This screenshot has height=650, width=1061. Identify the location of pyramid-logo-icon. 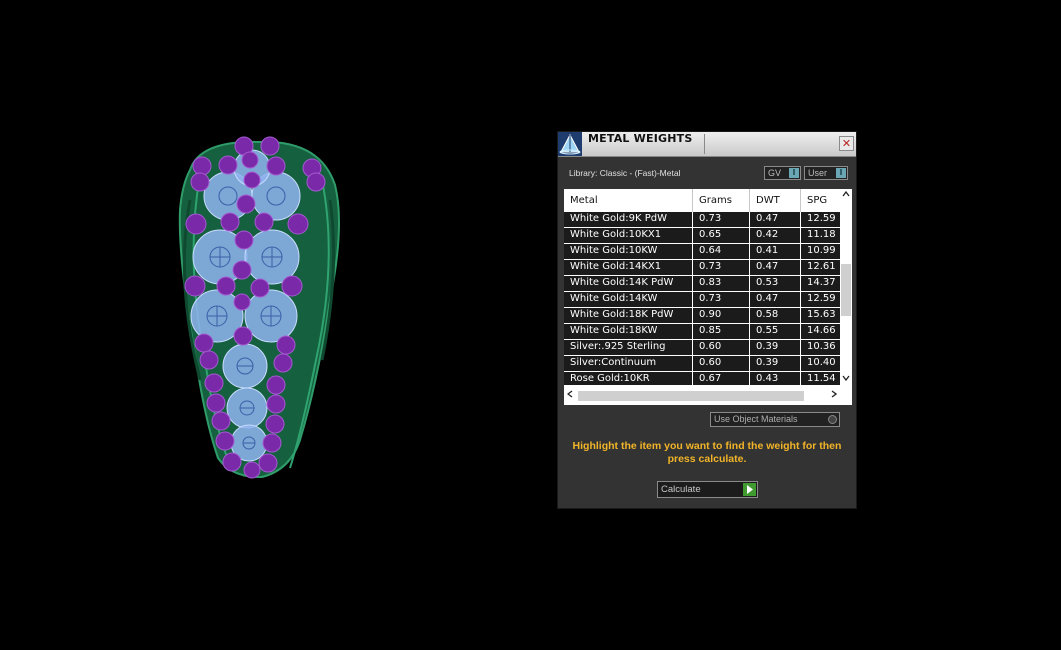
(570, 144).